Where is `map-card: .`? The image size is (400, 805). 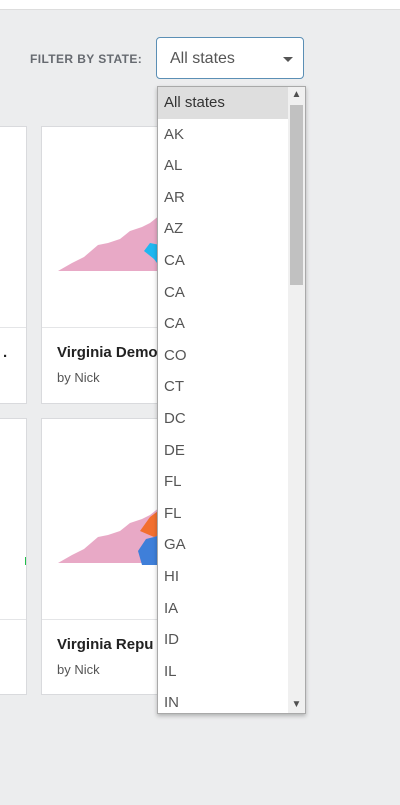 map-card: . is located at coordinates (13, 265).